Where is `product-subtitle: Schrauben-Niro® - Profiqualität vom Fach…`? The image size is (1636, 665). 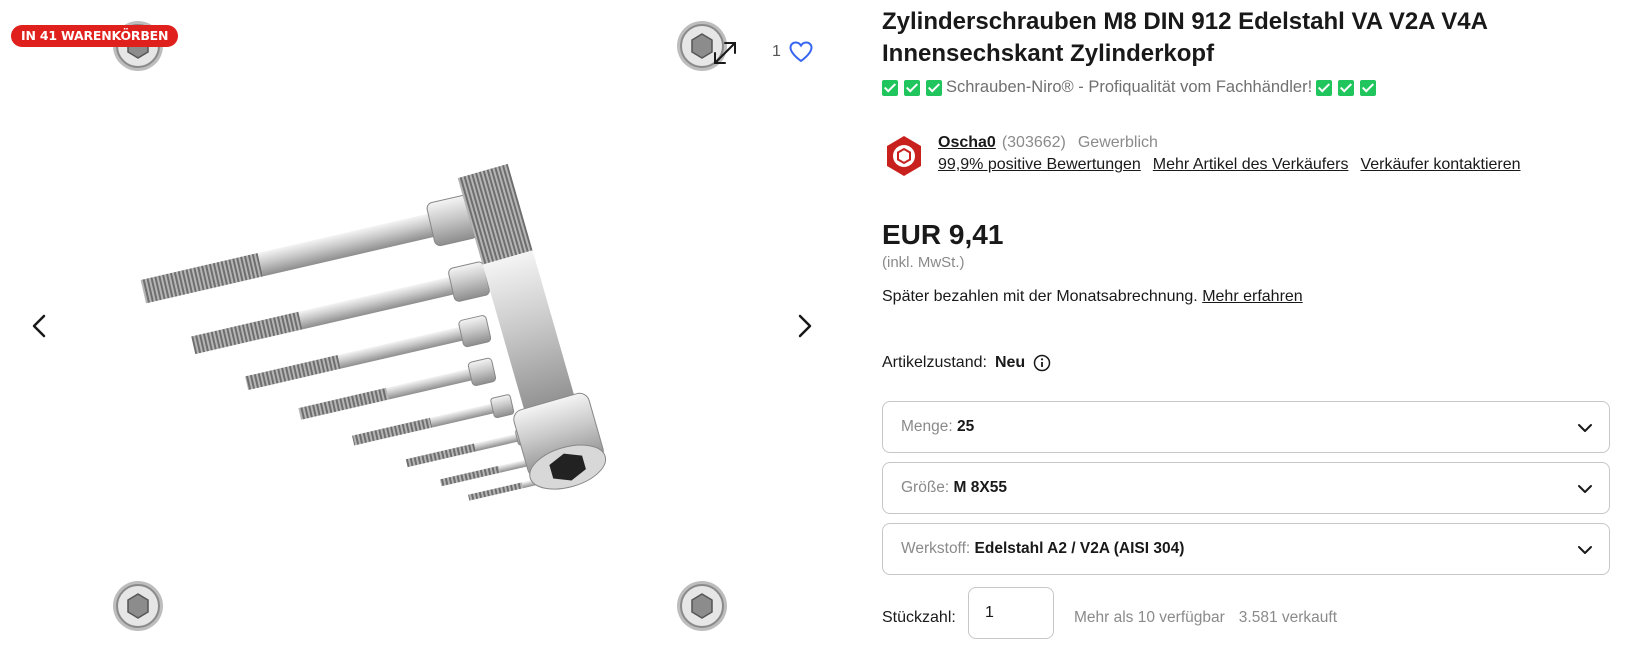
product-subtitle: Schrauben-Niro® - Profiqualität vom Fach… is located at coordinates (1129, 87).